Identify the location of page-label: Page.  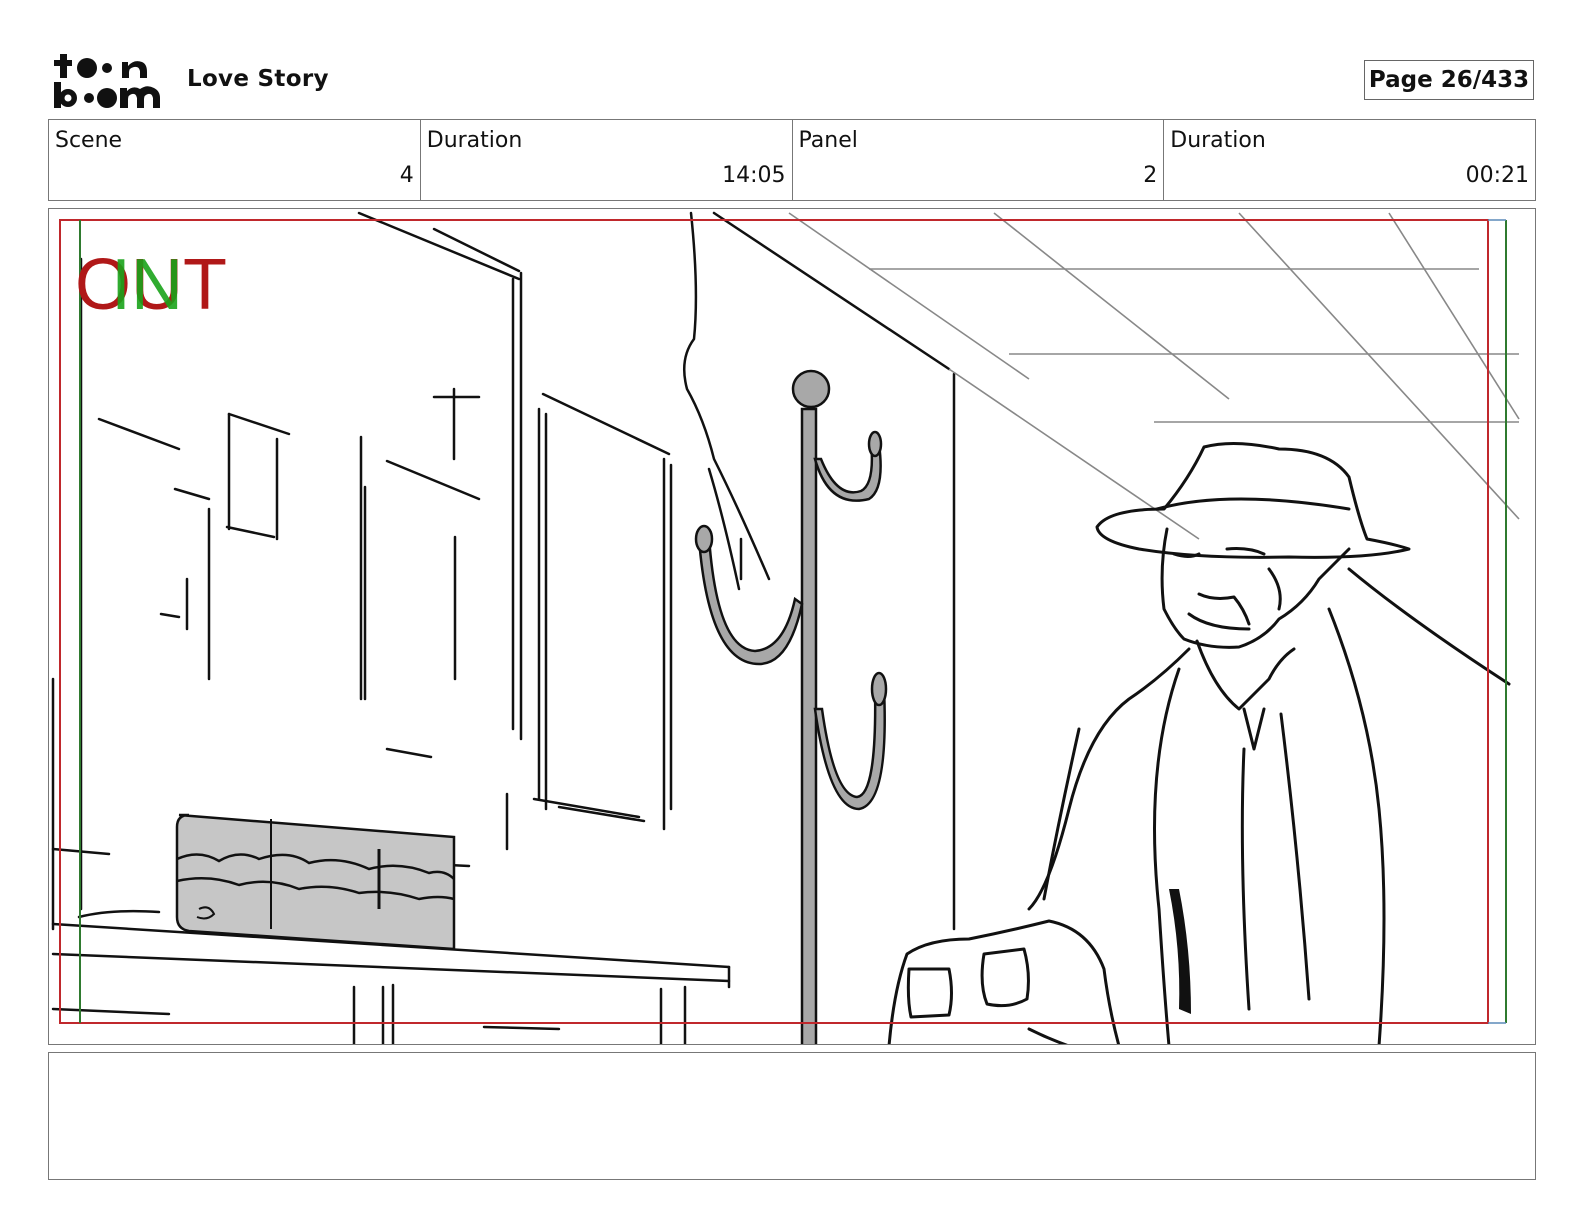
(1400, 80).